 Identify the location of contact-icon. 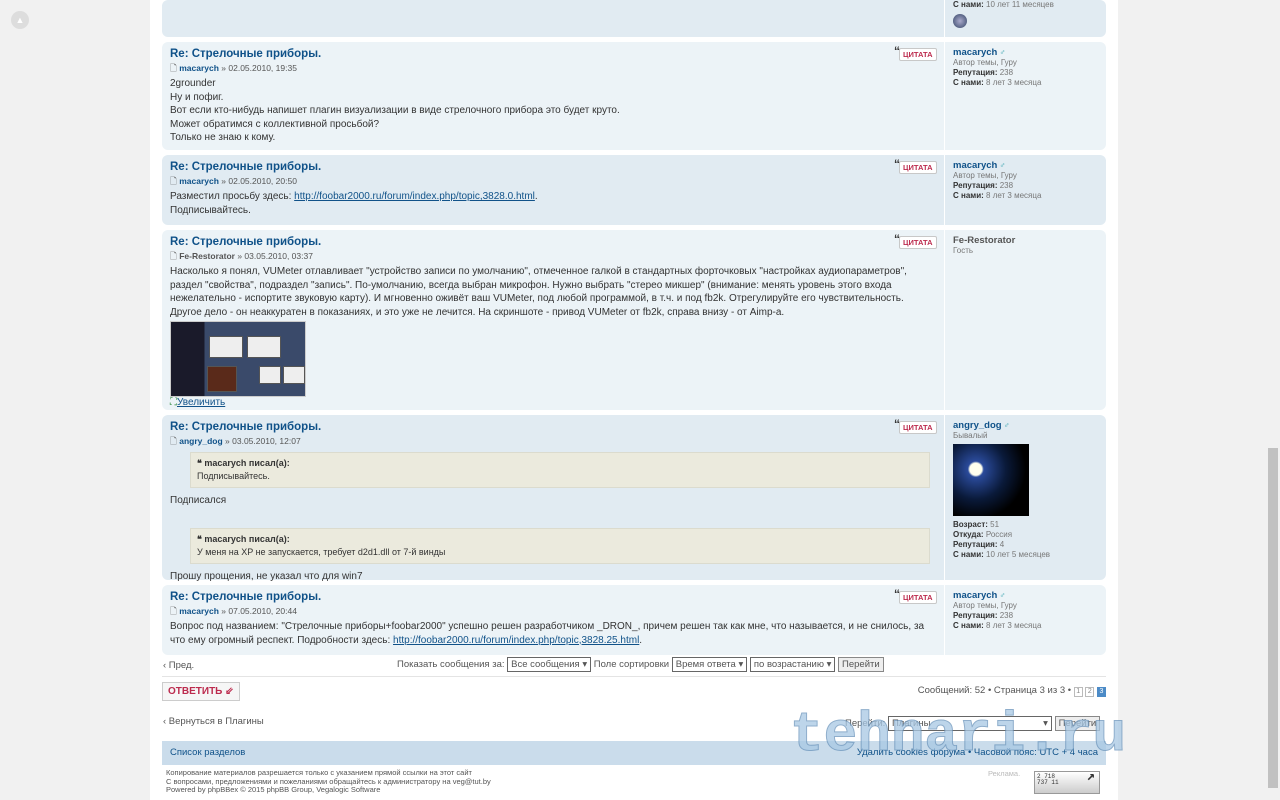
(960, 21).